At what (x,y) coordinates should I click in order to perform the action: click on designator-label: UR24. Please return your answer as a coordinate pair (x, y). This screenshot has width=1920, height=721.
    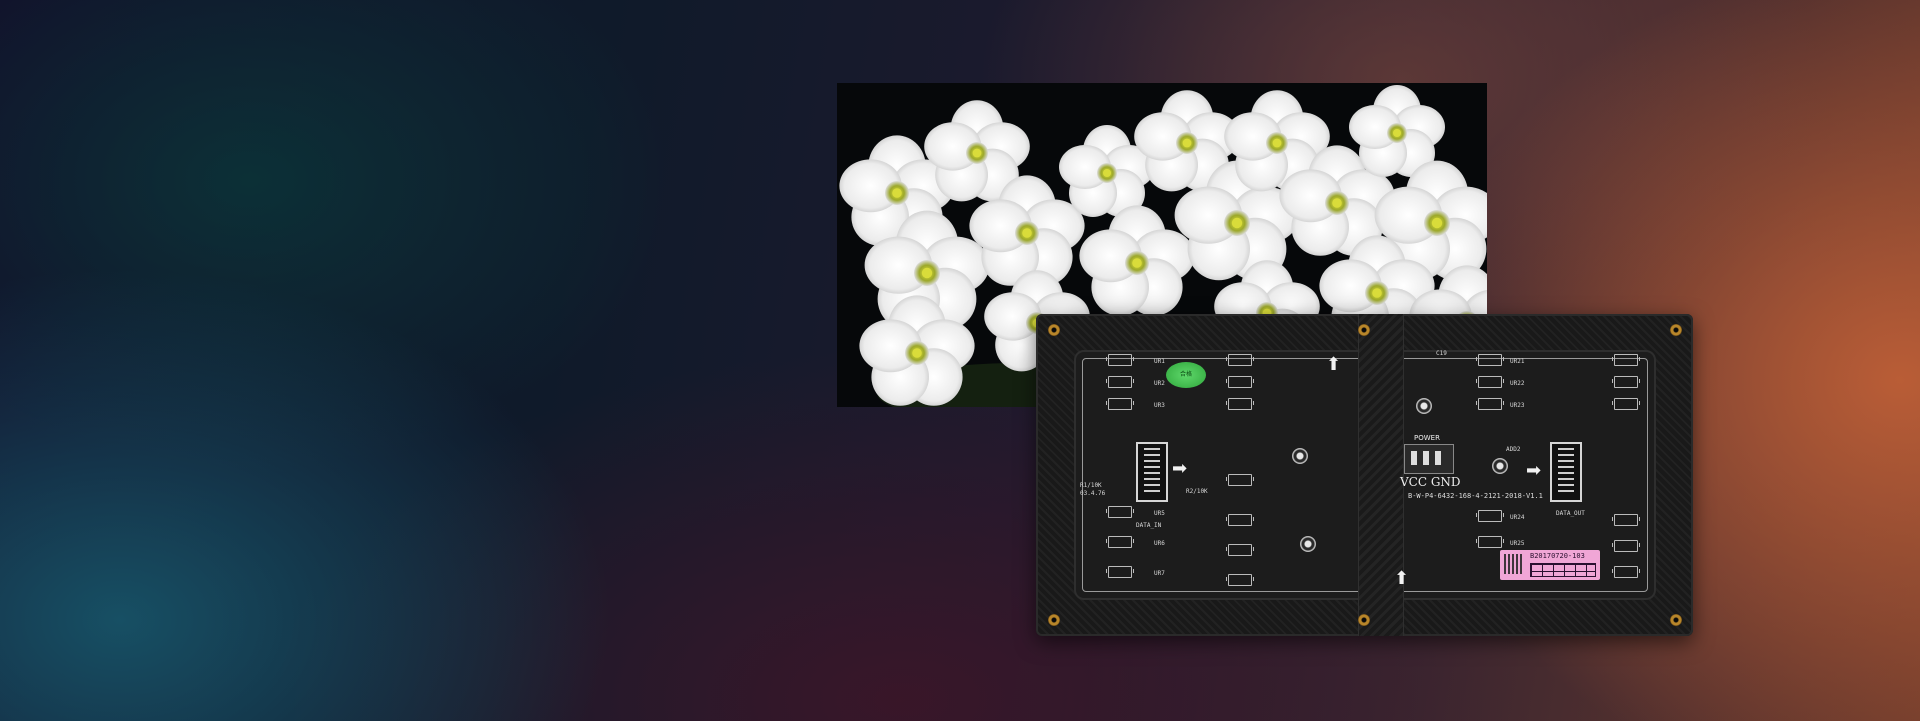
    Looking at the image, I should click on (1517, 517).